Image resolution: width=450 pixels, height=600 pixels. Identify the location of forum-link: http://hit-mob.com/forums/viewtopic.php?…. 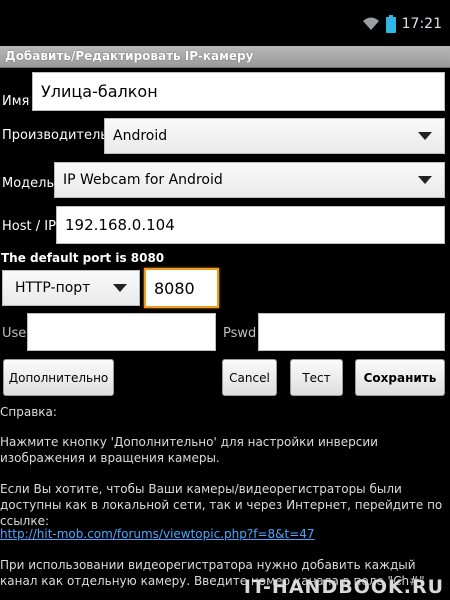
(224, 534).